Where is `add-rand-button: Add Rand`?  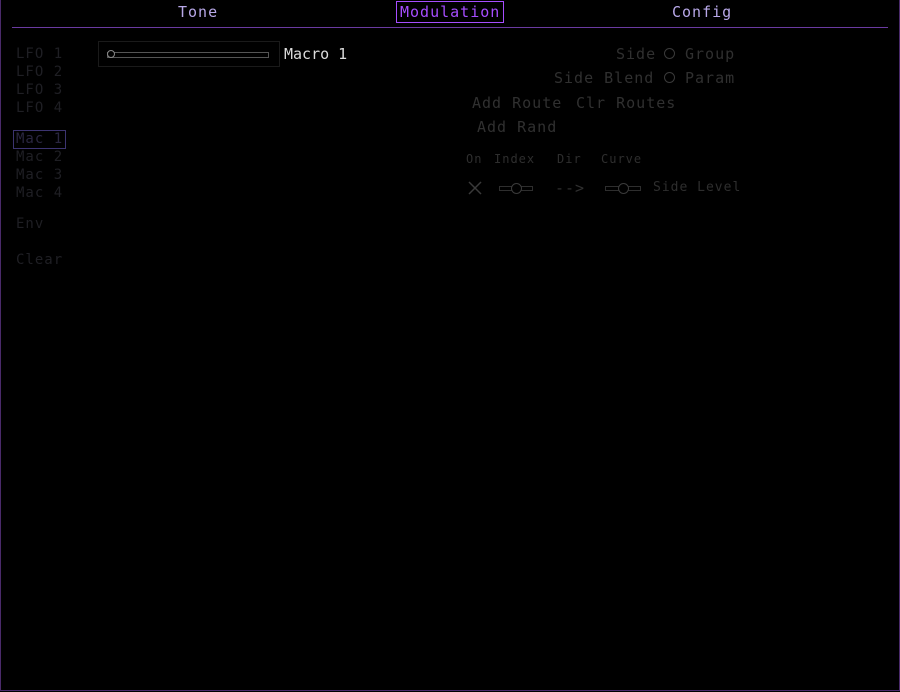
add-rand-button: Add Rand is located at coordinates (517, 127).